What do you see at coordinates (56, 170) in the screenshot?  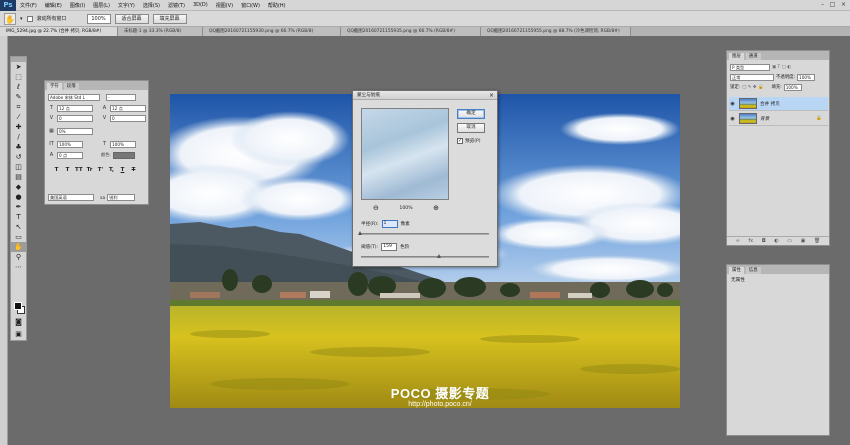 I see `faux-bold-button: T` at bounding box center [56, 170].